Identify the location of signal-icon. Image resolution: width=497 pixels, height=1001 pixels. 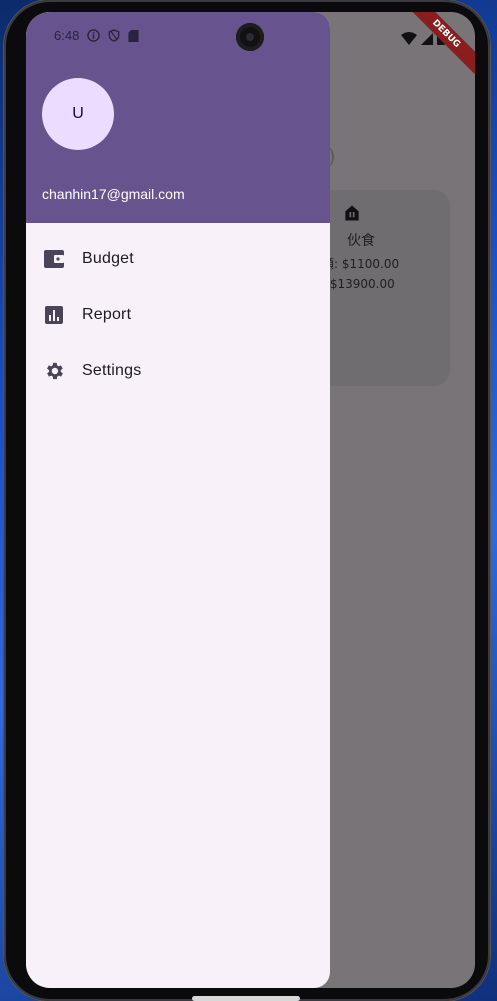
(427, 39).